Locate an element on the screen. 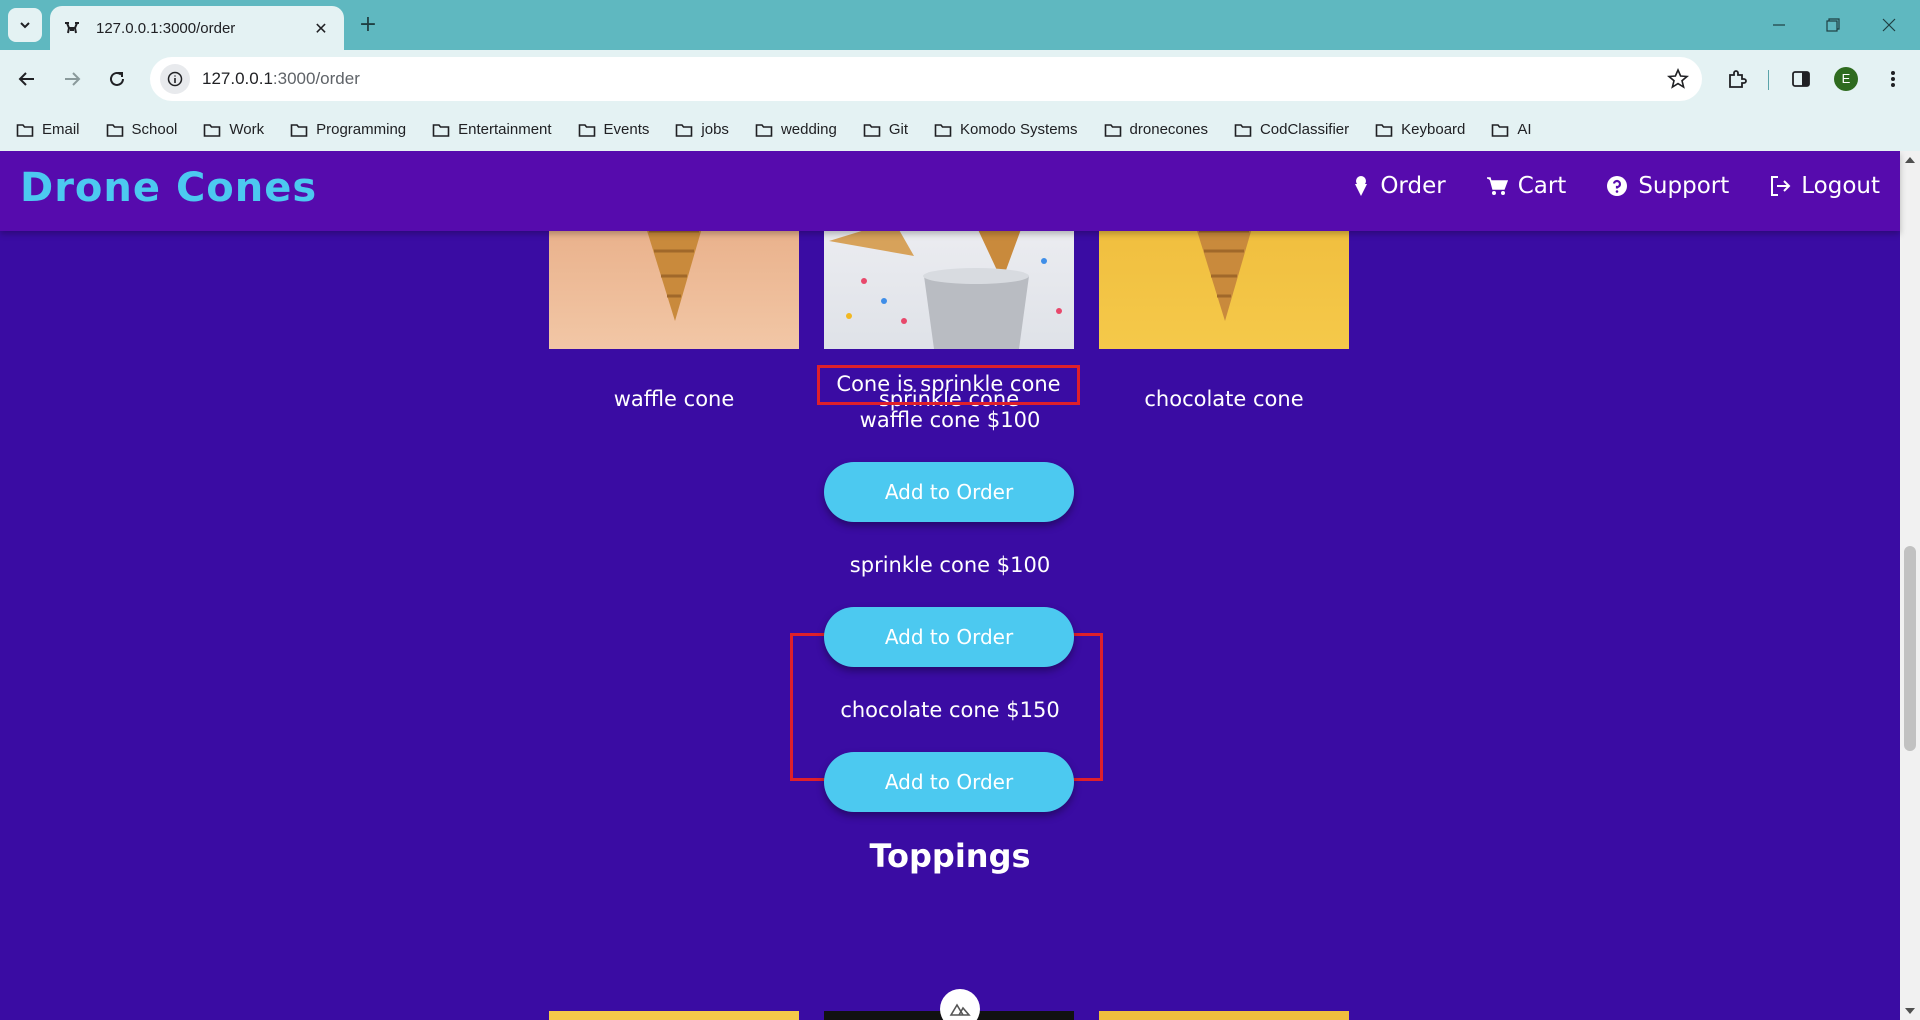 The image size is (1920, 1020). bookmark-item: Programming is located at coordinates (348, 129).